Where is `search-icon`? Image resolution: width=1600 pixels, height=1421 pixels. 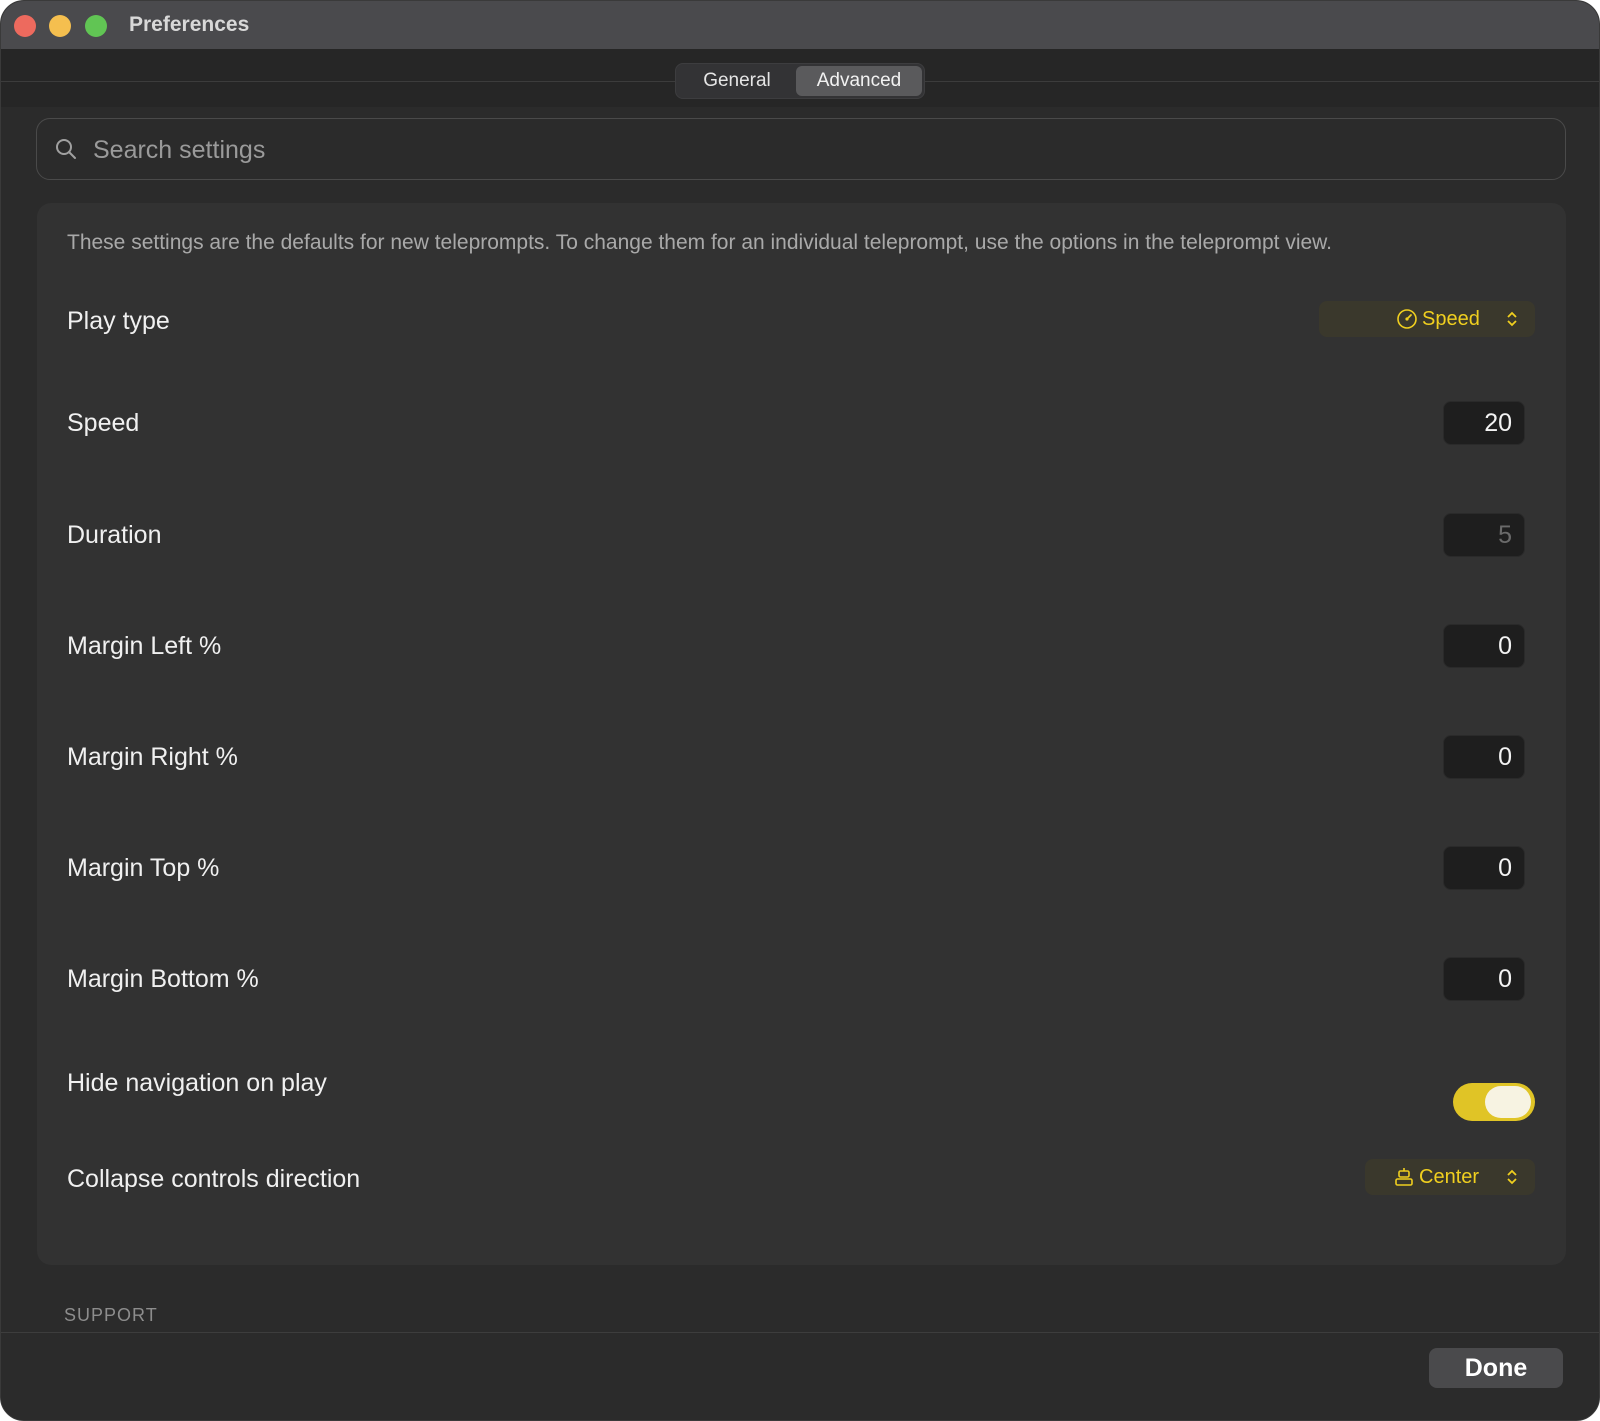
search-icon is located at coordinates (66, 149).